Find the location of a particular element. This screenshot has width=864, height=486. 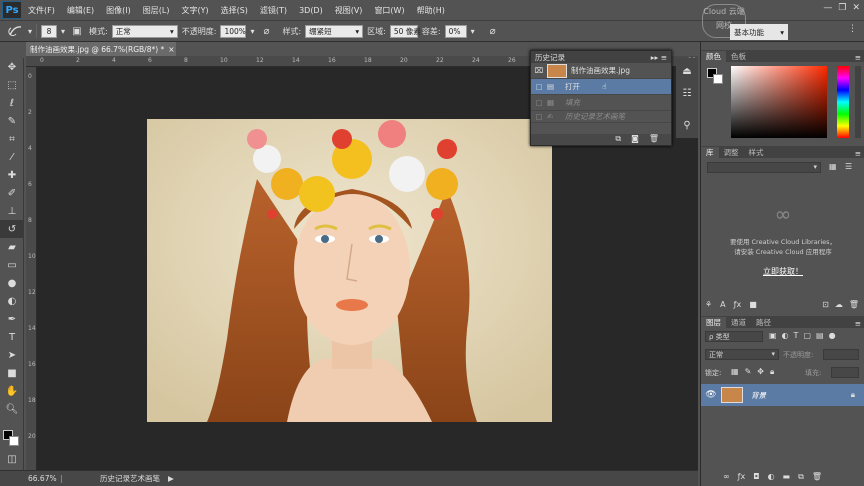

clone-stamp-tool-icon: ⊥ is located at coordinates (12, 211).